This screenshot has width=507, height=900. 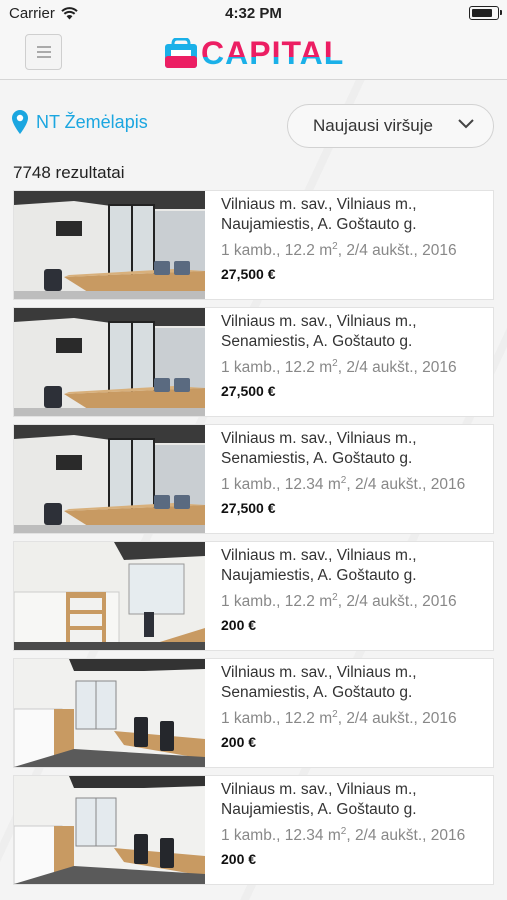 I want to click on brand-logo: CAPITAL, so click(x=254, y=53).